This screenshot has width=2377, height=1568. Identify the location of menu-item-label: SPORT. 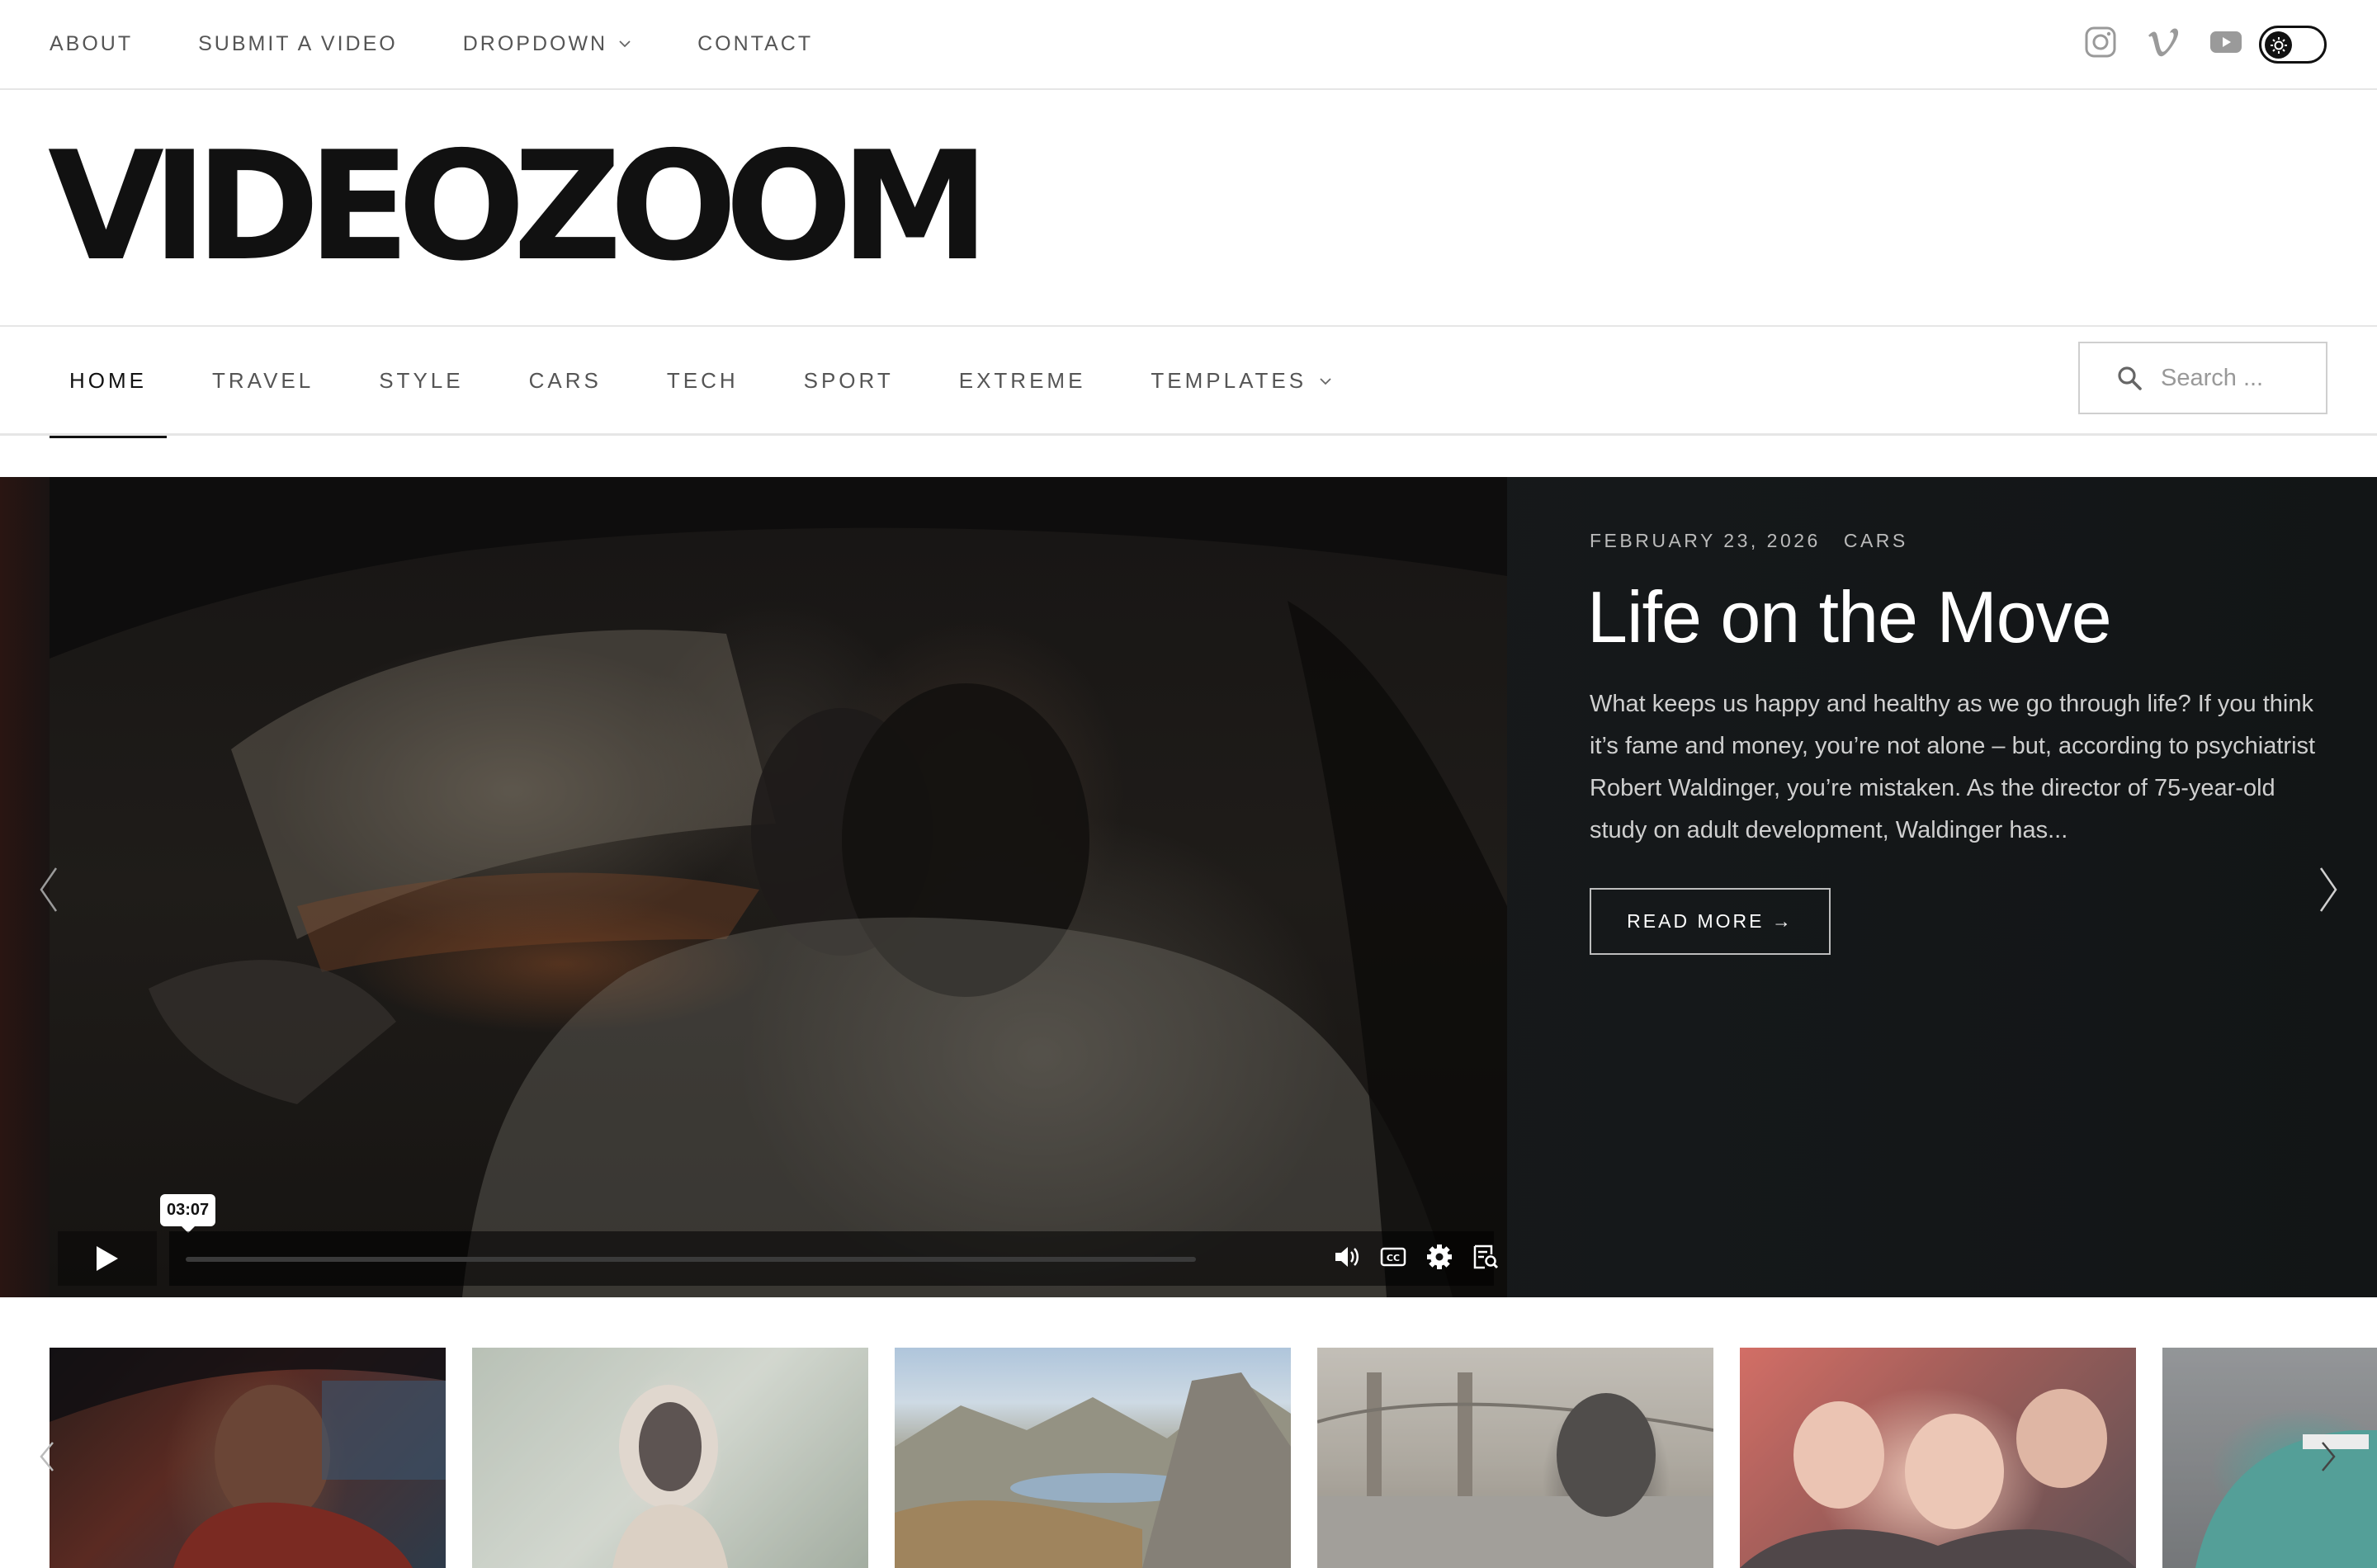
(848, 380).